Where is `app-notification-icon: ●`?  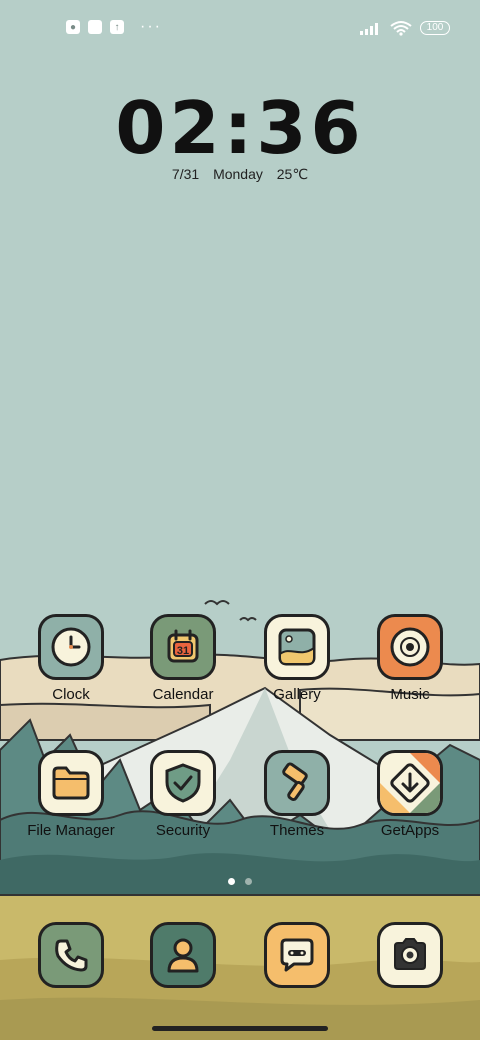
app-notification-icon: ● is located at coordinates (73, 27).